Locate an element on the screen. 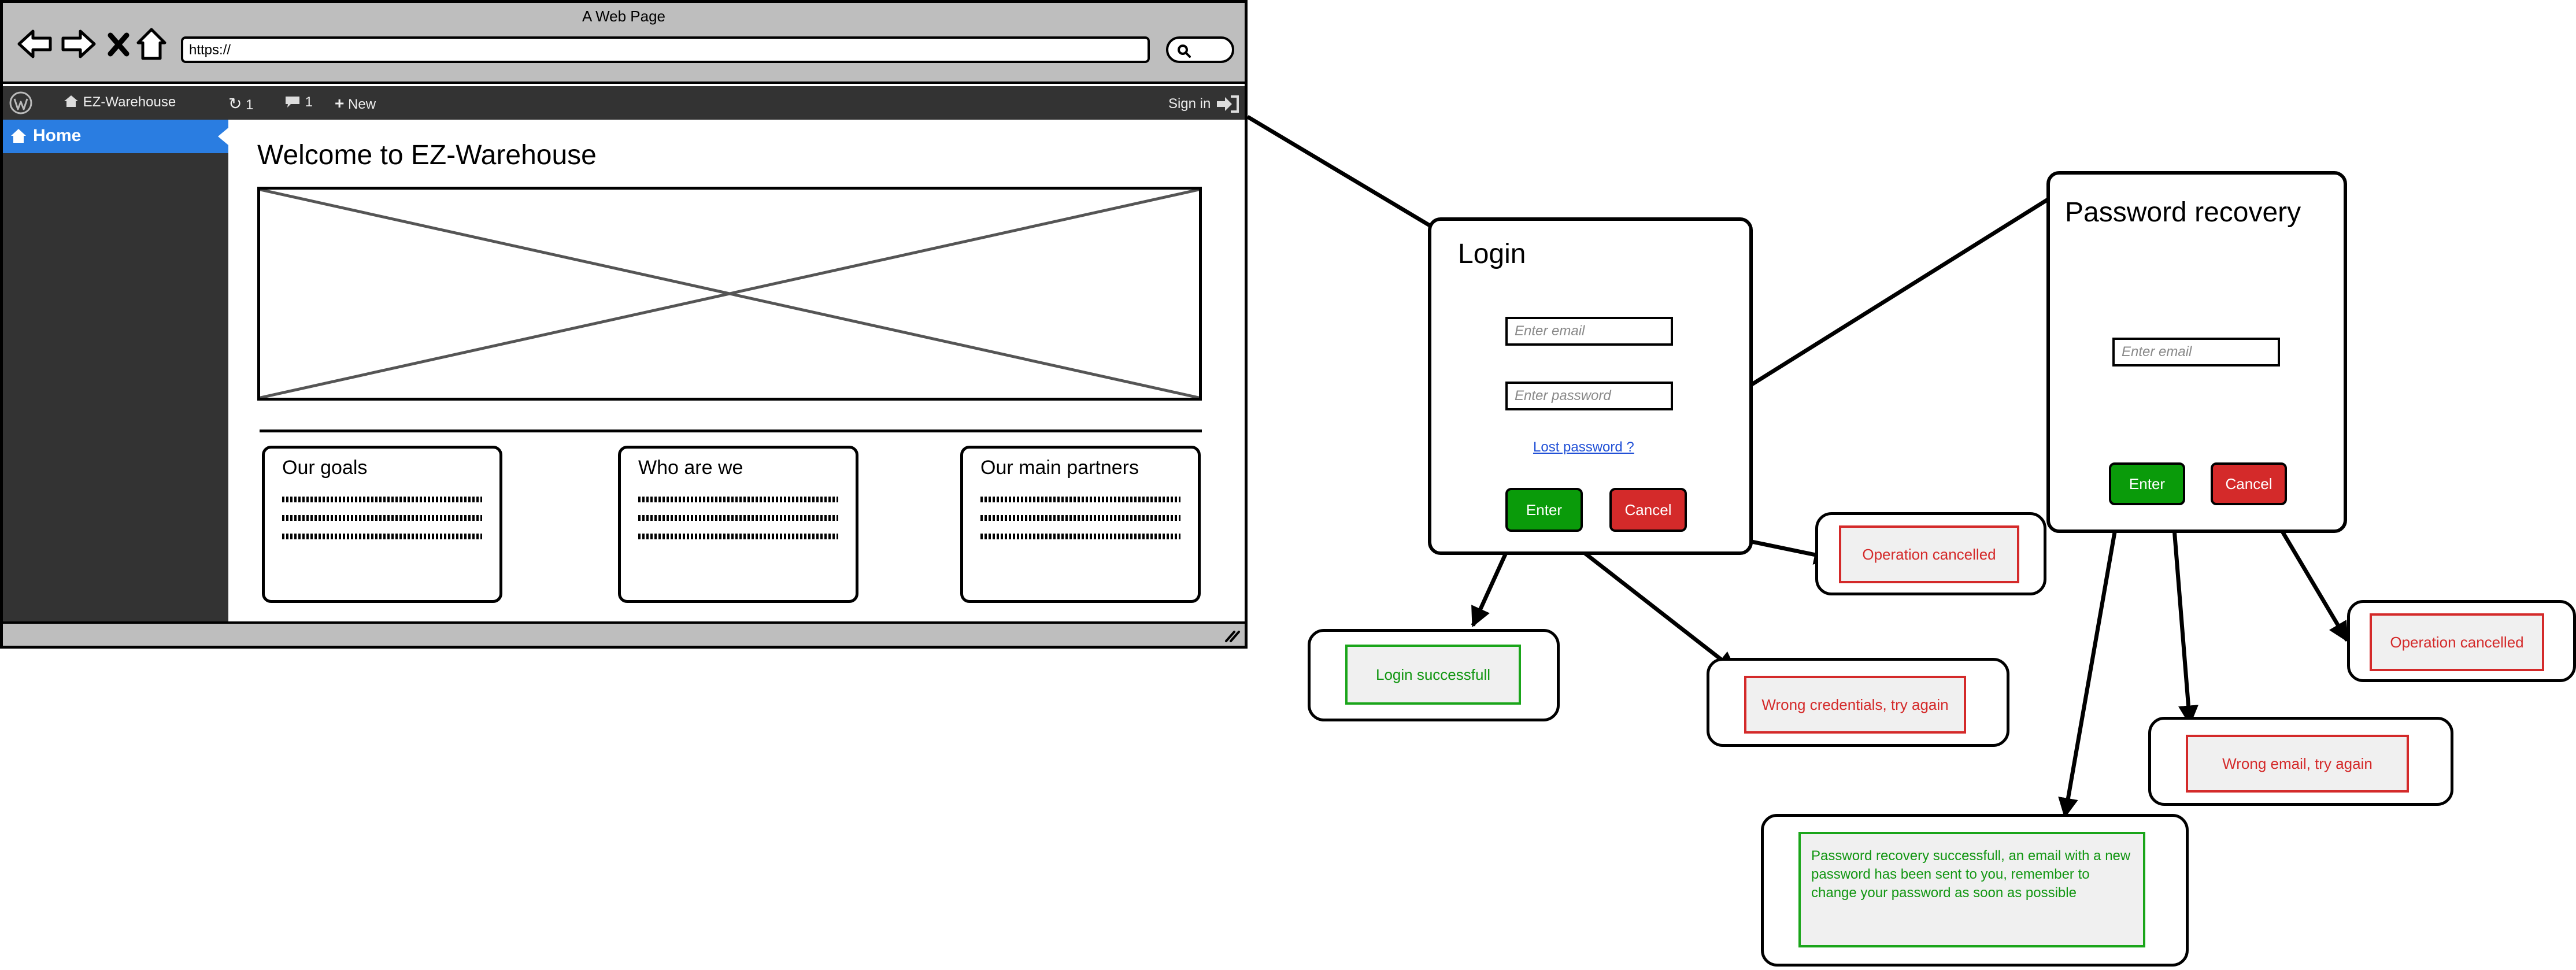 This screenshot has width=2576, height=970. recovery-cancelled-message: Operation cancelled is located at coordinates (2457, 642).